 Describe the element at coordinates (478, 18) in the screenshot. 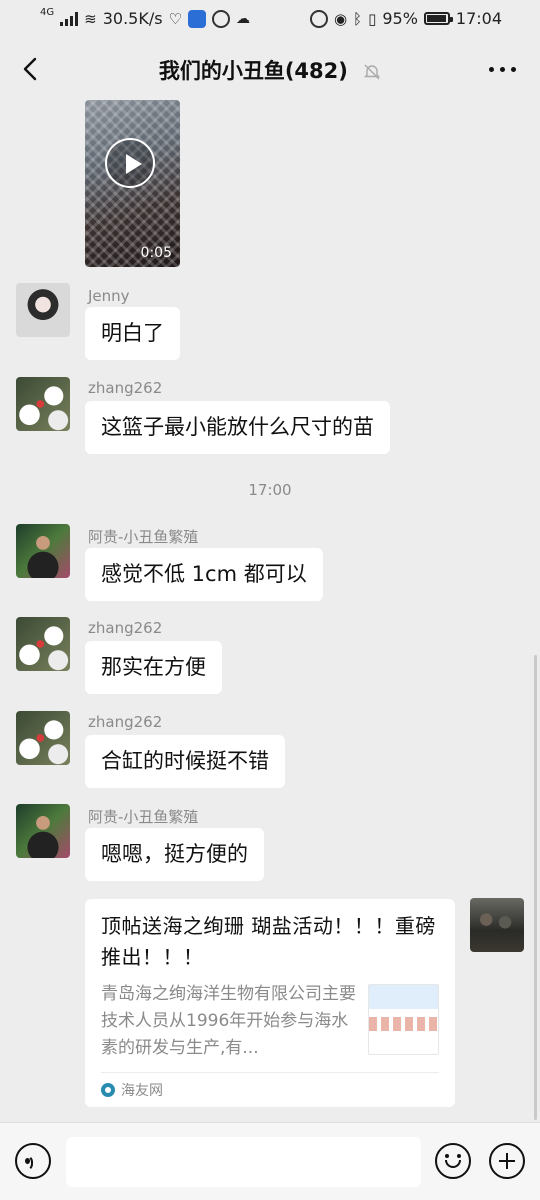

I see `clock: 17:04` at that location.